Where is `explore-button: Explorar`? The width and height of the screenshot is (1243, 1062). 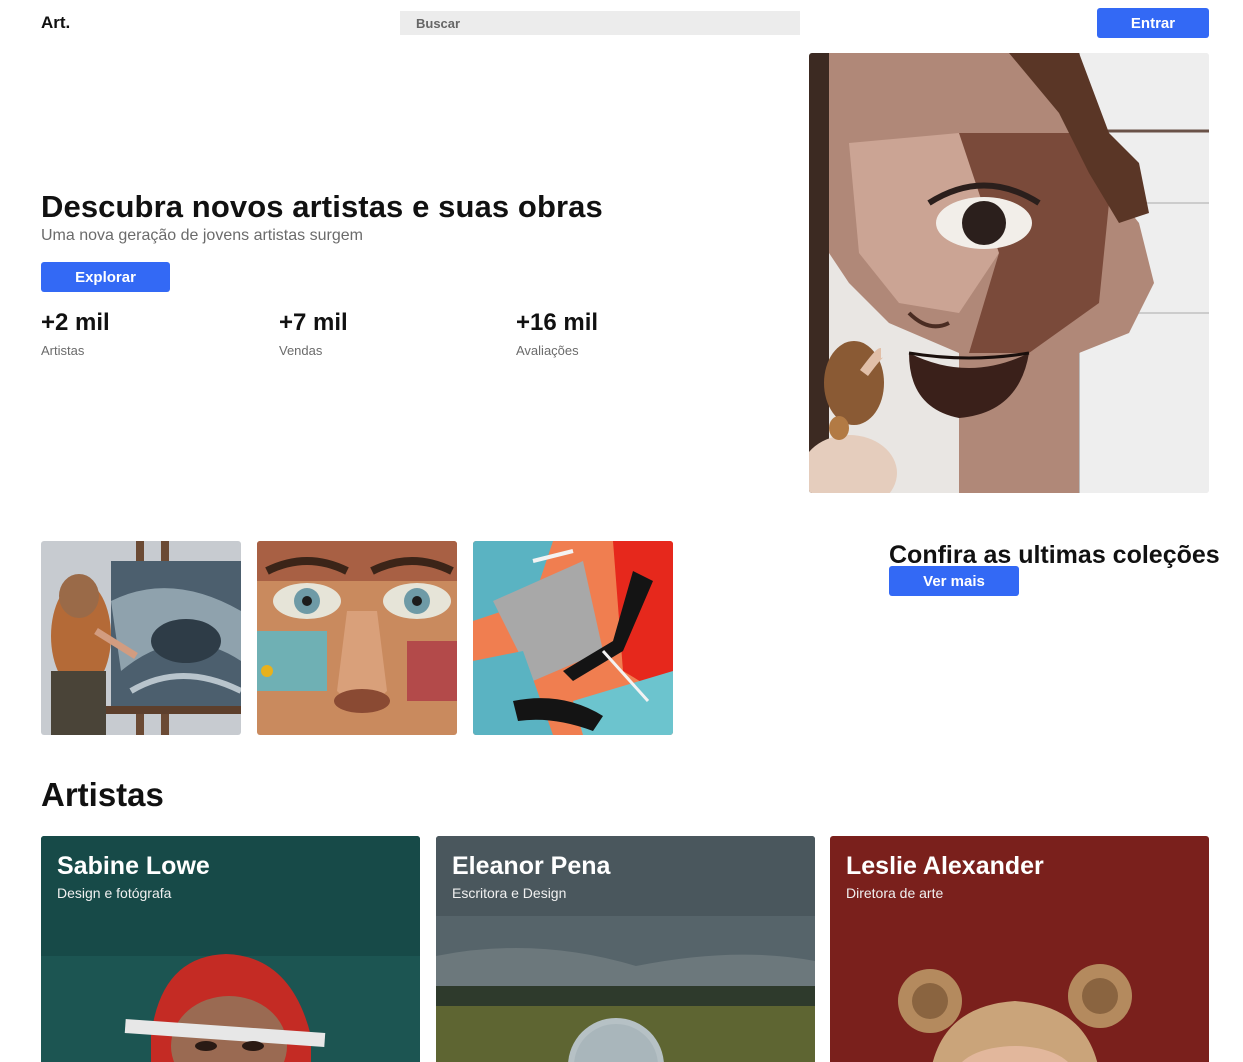
explore-button: Explorar is located at coordinates (105, 277).